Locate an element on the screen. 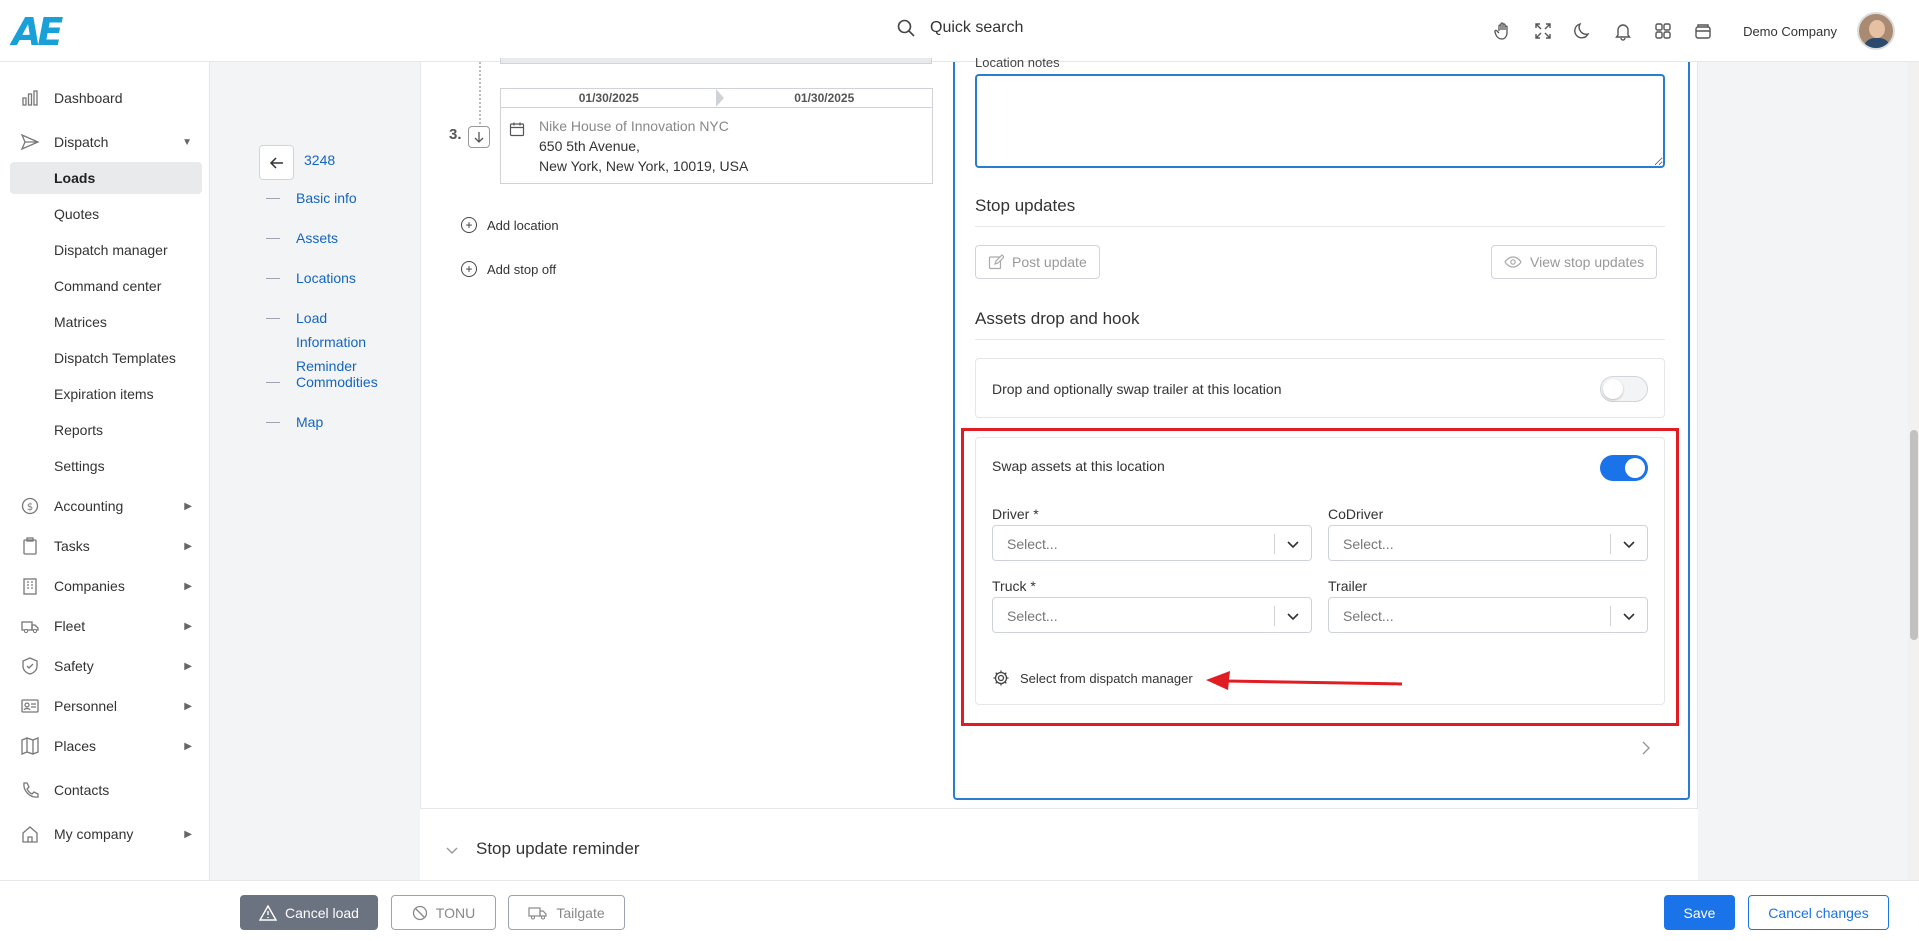  quick-search: Quick search is located at coordinates (959, 28).